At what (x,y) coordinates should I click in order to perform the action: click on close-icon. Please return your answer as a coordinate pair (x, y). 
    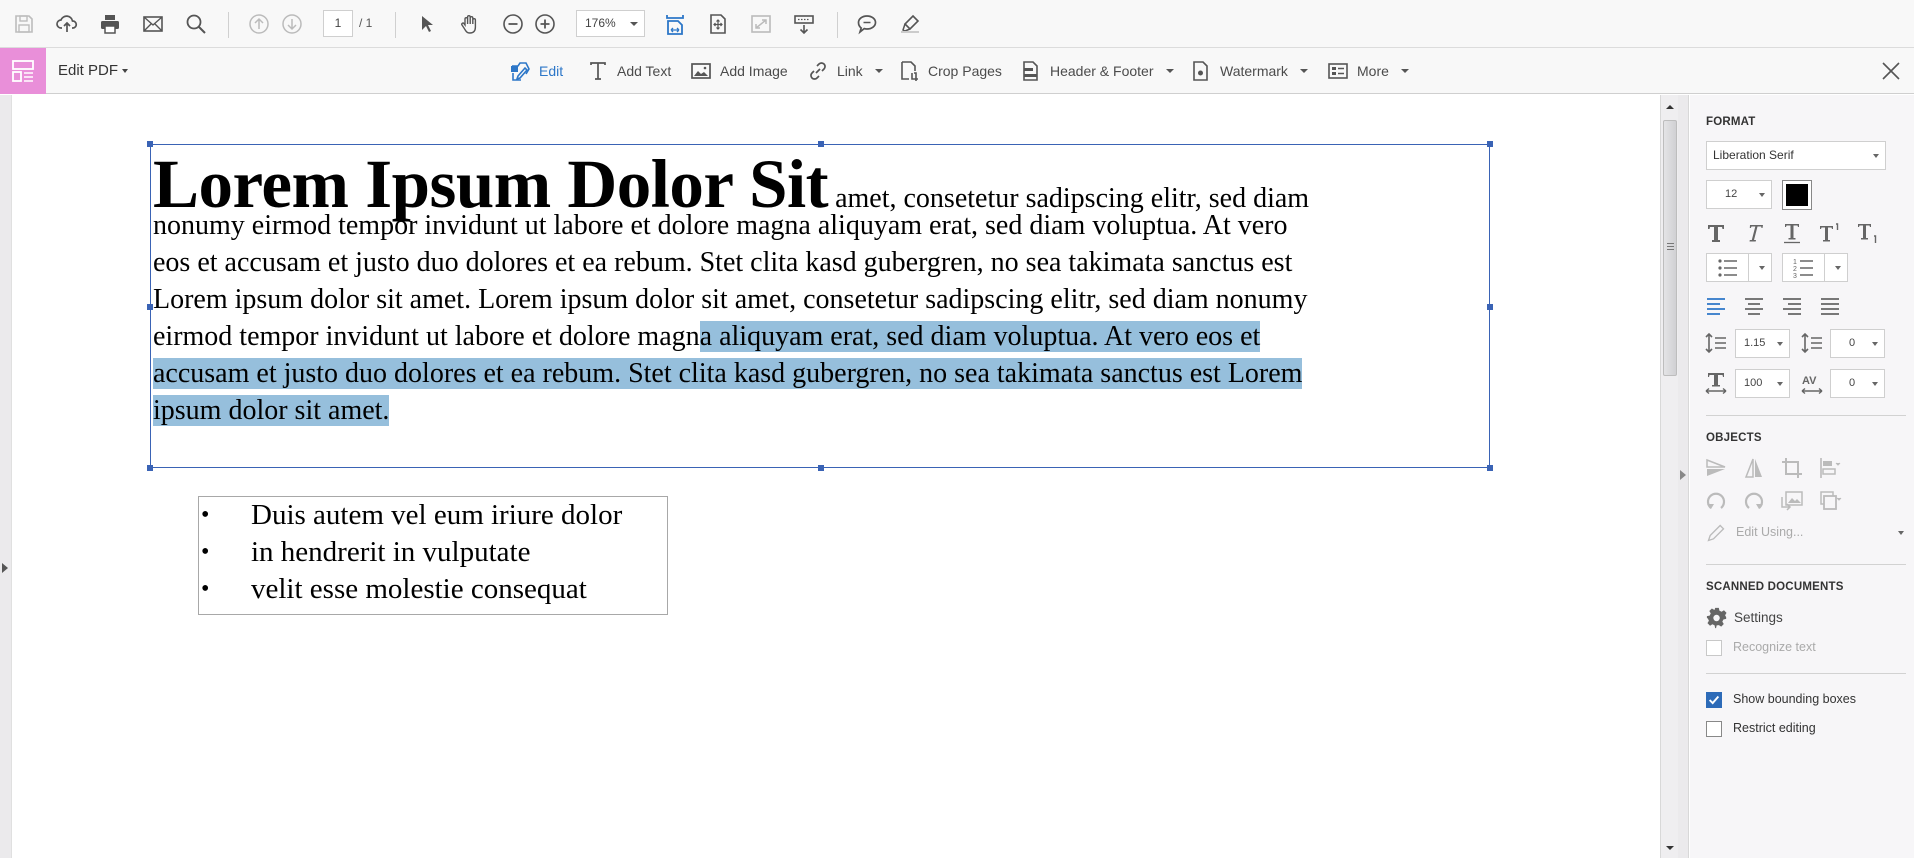
    Looking at the image, I should click on (1891, 71).